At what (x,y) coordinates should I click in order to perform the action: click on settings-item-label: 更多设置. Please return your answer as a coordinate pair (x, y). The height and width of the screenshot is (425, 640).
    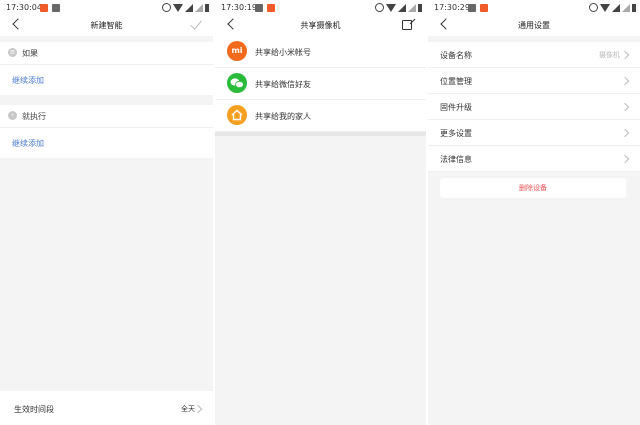
    Looking at the image, I should click on (456, 133).